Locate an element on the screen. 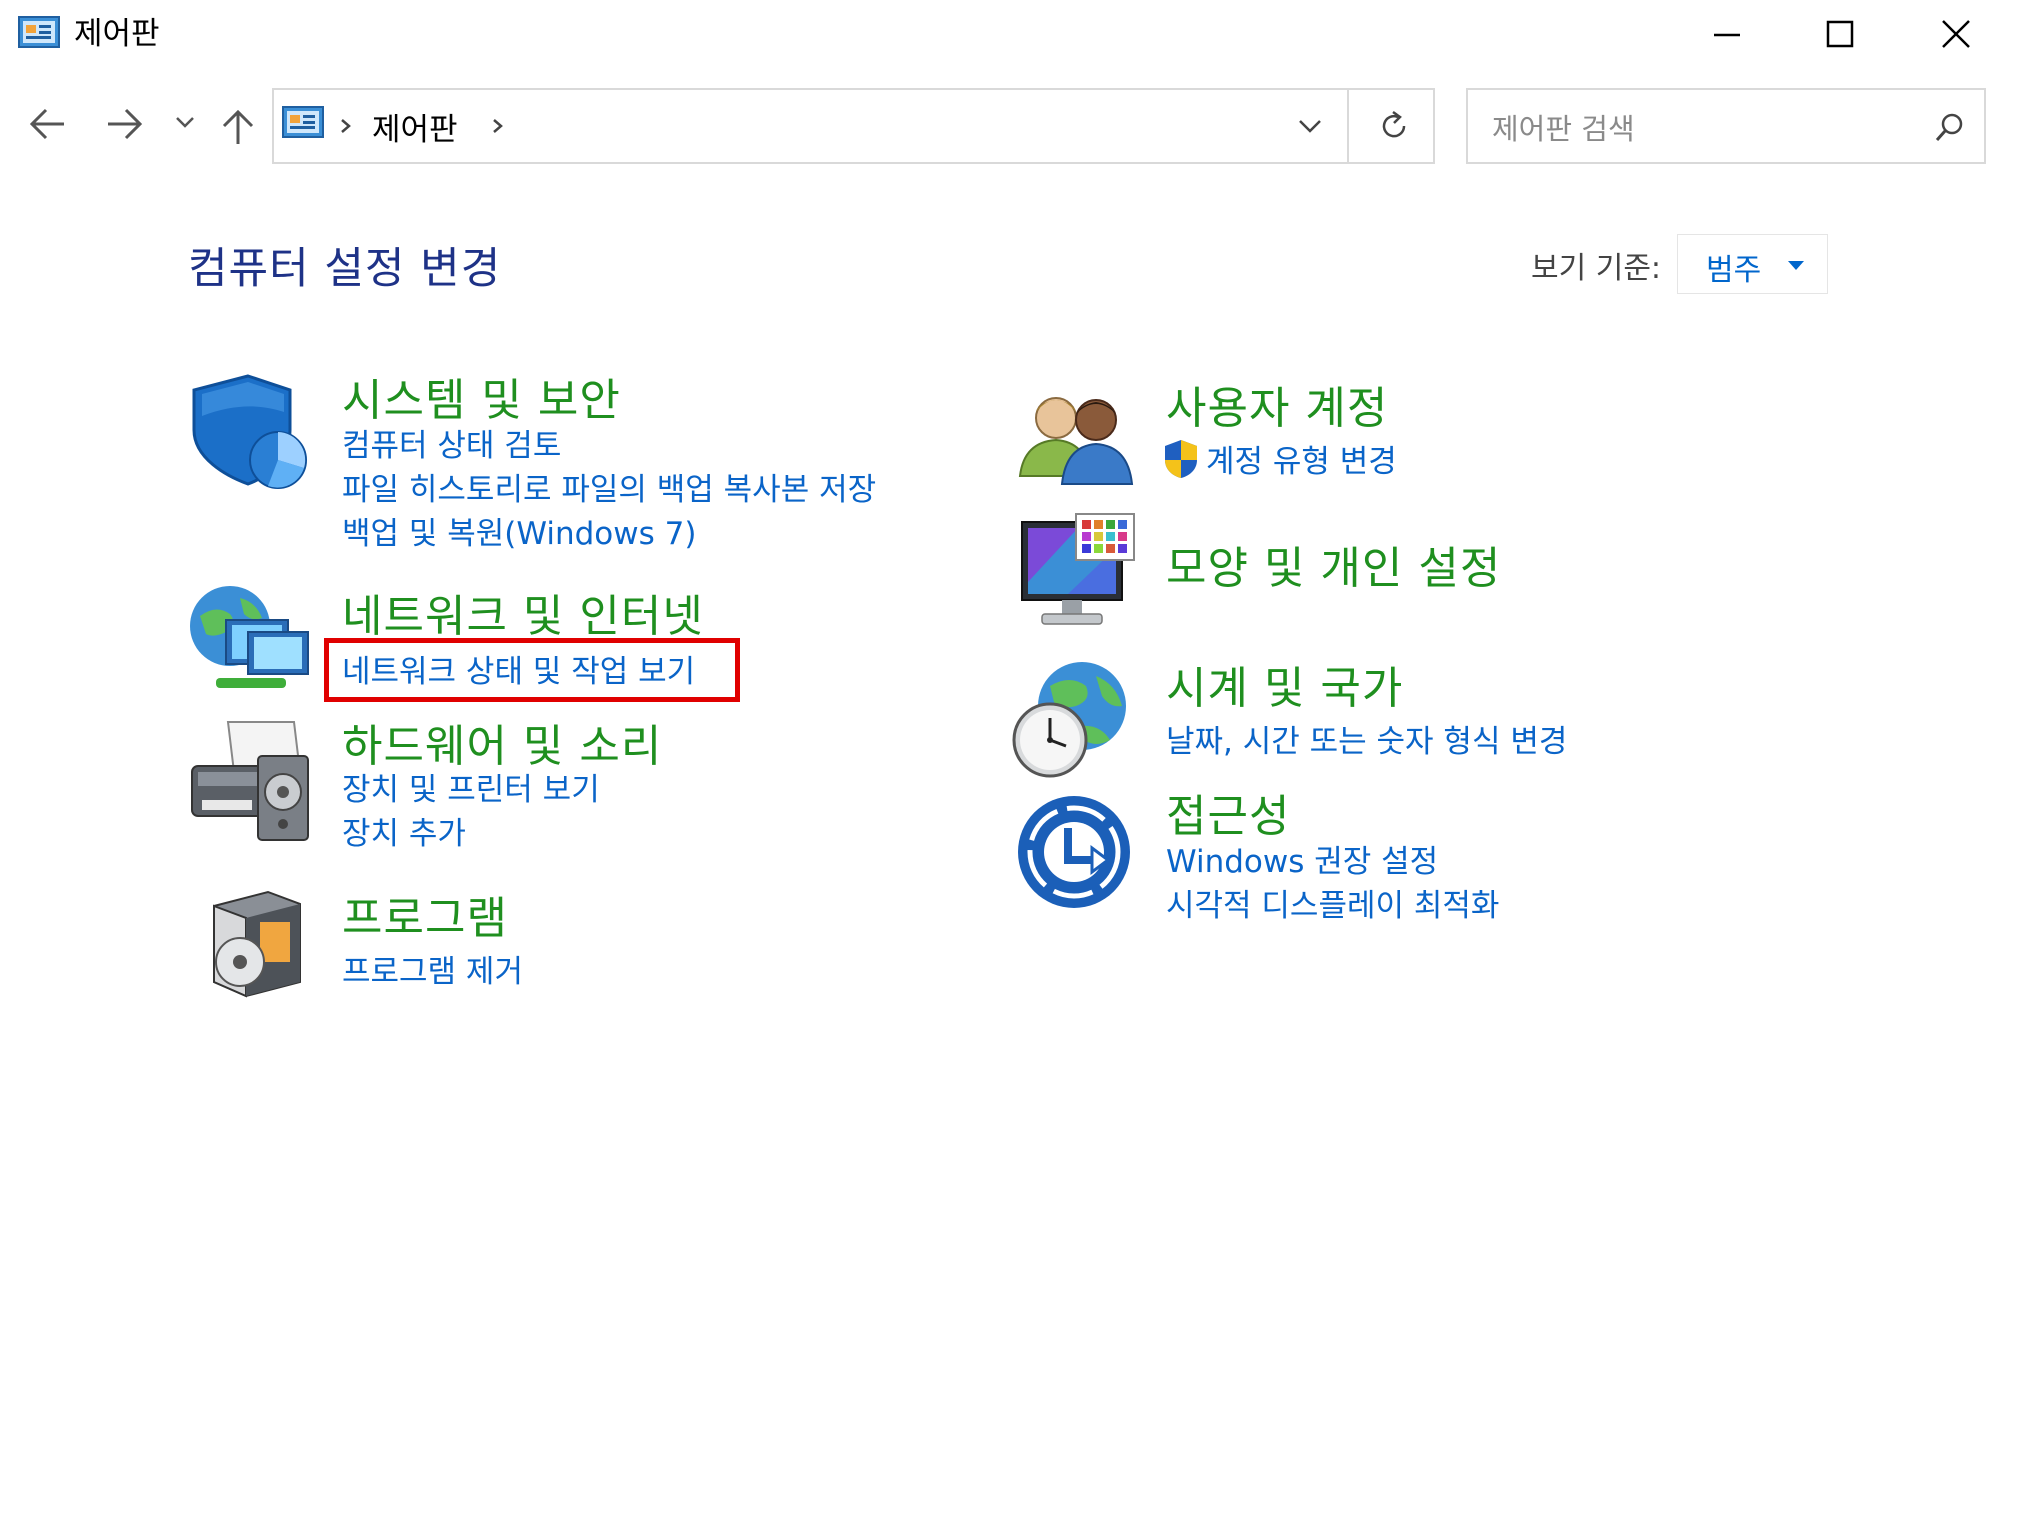  maximize-icon is located at coordinates (1840, 34).